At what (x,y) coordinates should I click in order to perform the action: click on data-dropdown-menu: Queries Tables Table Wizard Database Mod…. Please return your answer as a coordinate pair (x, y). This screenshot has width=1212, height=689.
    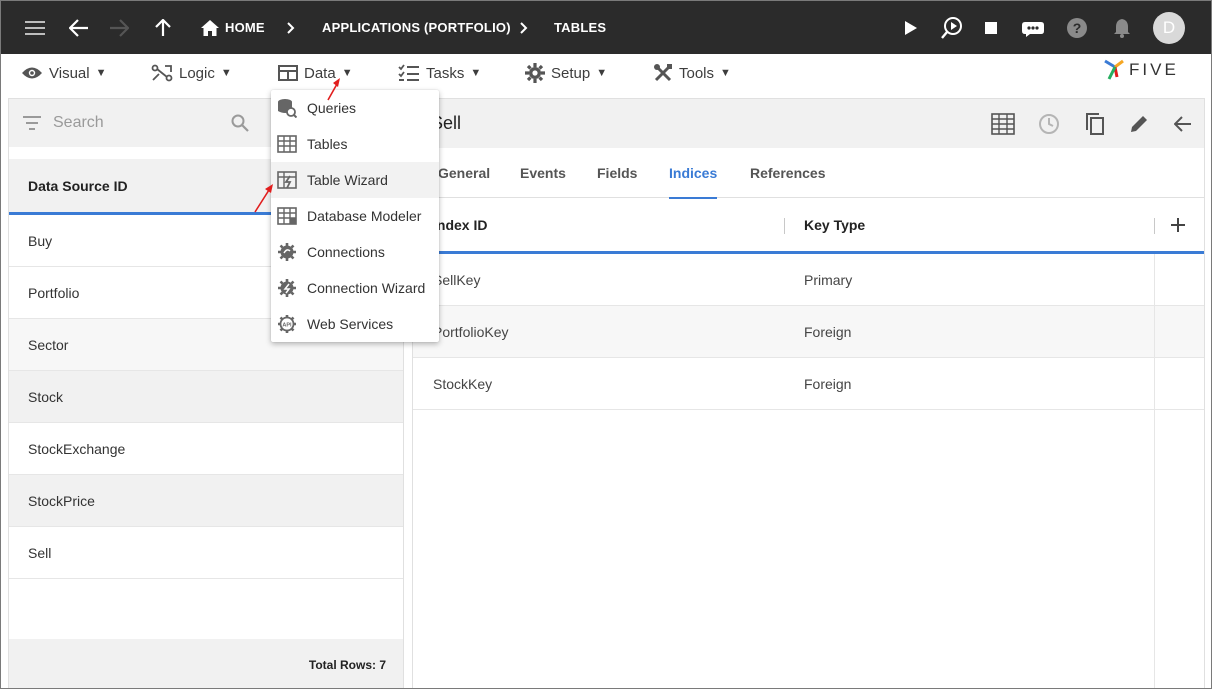
    Looking at the image, I should click on (355, 216).